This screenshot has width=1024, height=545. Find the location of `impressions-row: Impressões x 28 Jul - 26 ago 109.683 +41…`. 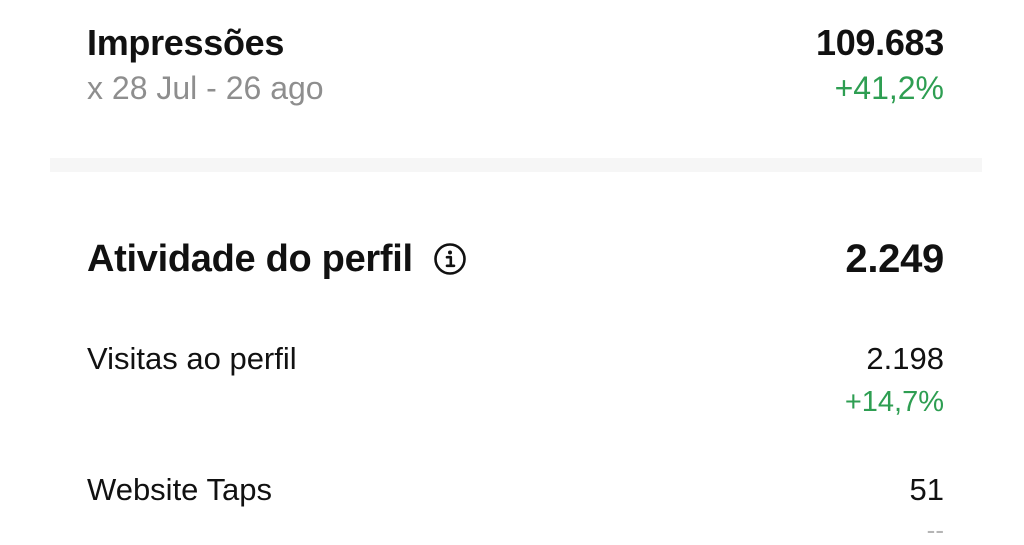

impressions-row: Impressões x 28 Jul - 26 ago 109.683 +41… is located at coordinates (515, 65).